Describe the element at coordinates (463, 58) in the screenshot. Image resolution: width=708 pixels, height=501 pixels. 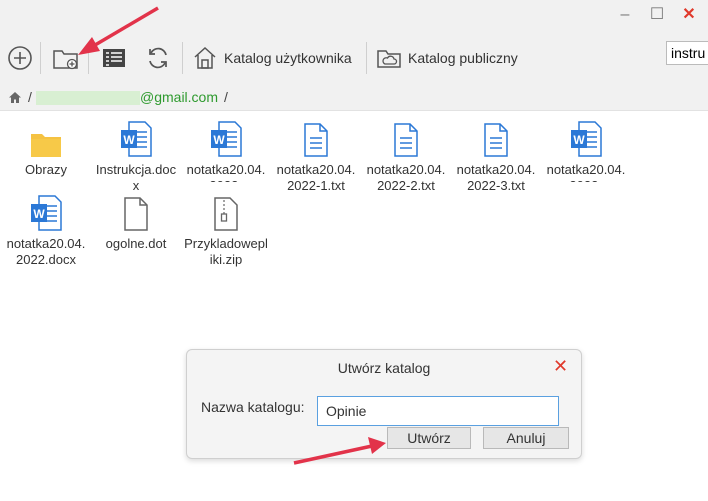
I see `public-catalog-label: Katalog publiczny` at that location.